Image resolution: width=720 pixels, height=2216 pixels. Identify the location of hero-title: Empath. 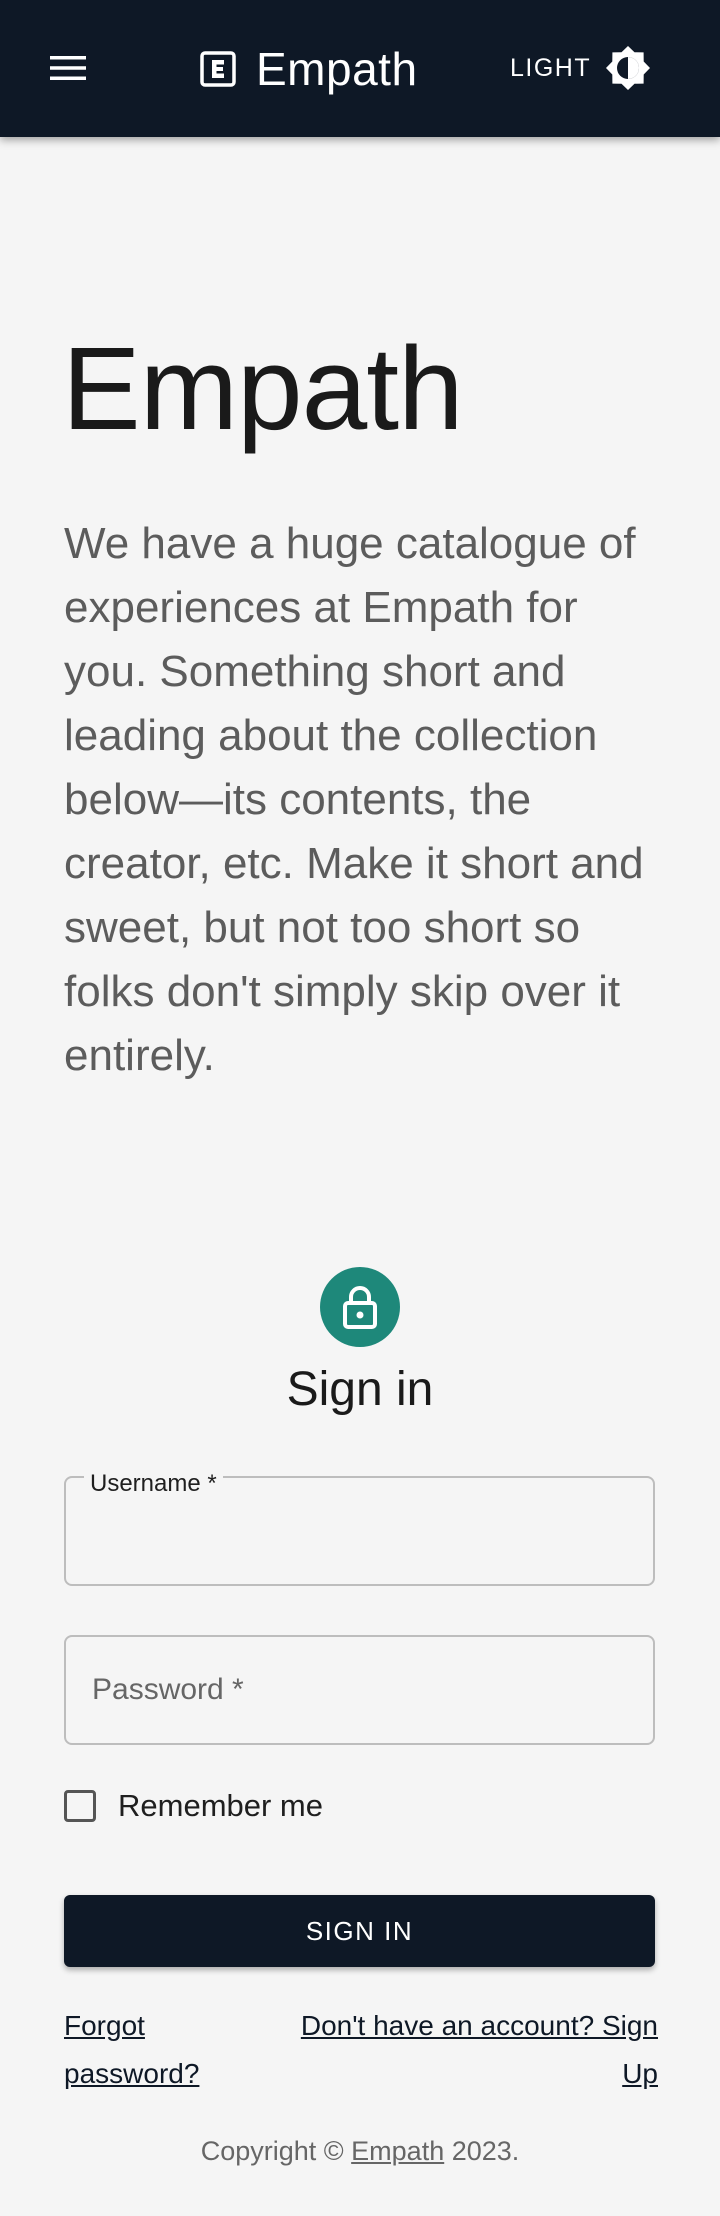
(263, 389).